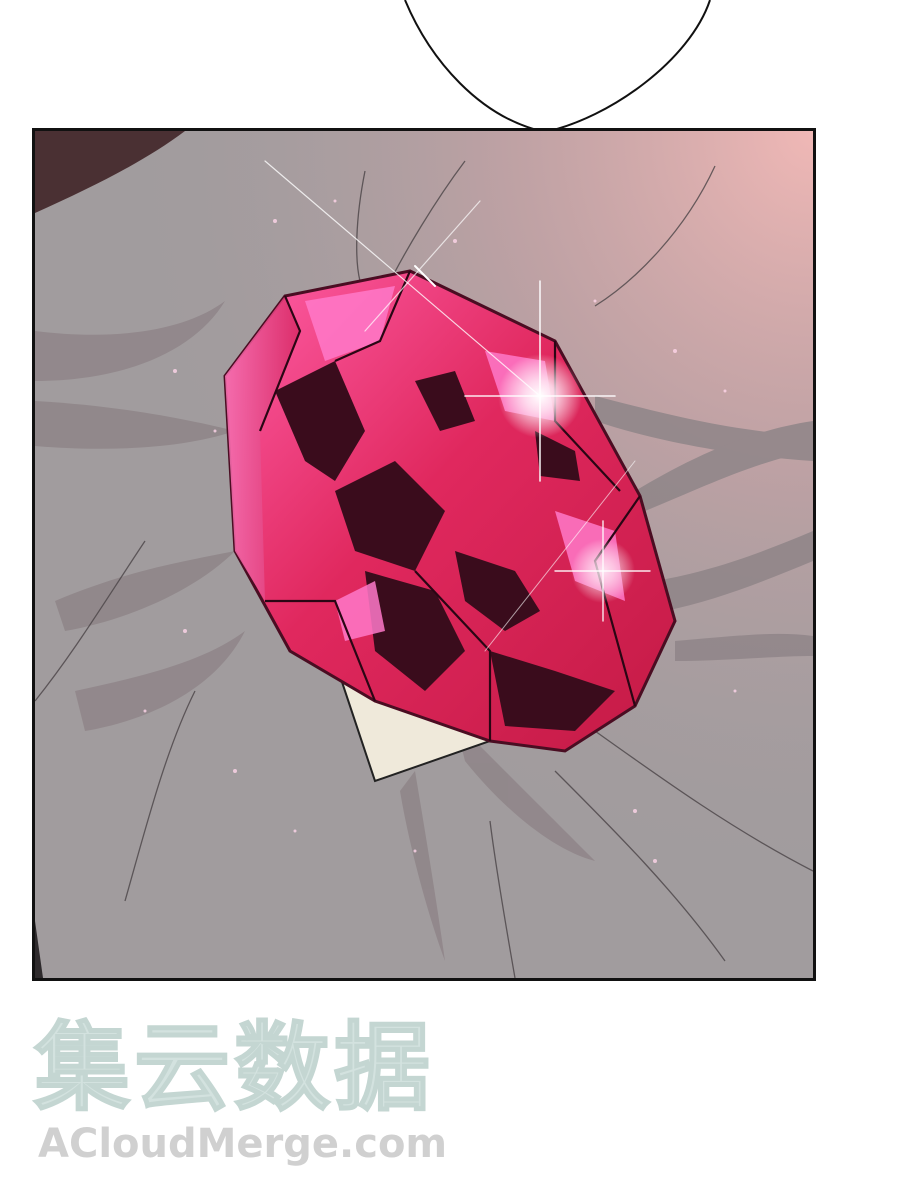 The height and width of the screenshot is (1180, 900). I want to click on watermark-latin-text: ACloudMerge.com, so click(243, 1144).